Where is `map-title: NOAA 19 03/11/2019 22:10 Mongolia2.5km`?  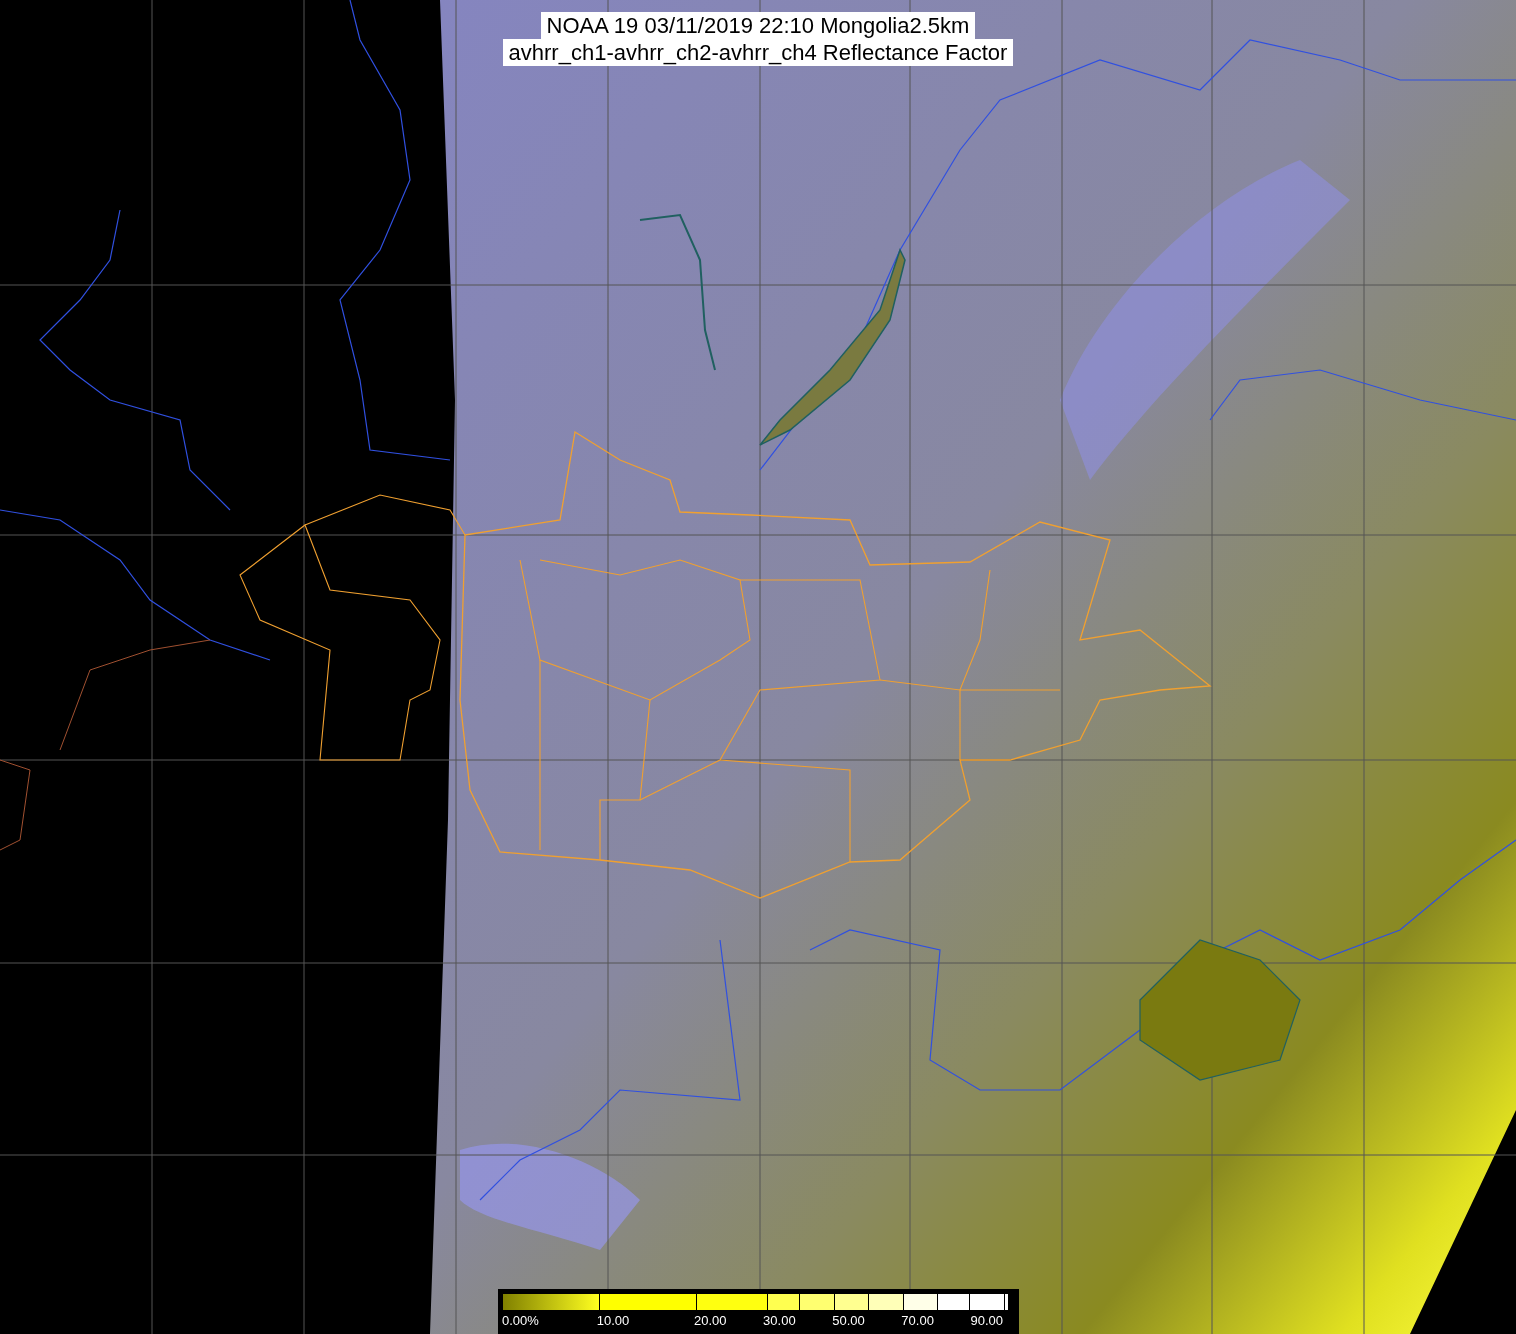 map-title: NOAA 19 03/11/2019 22:10 Mongolia2.5km is located at coordinates (758, 25).